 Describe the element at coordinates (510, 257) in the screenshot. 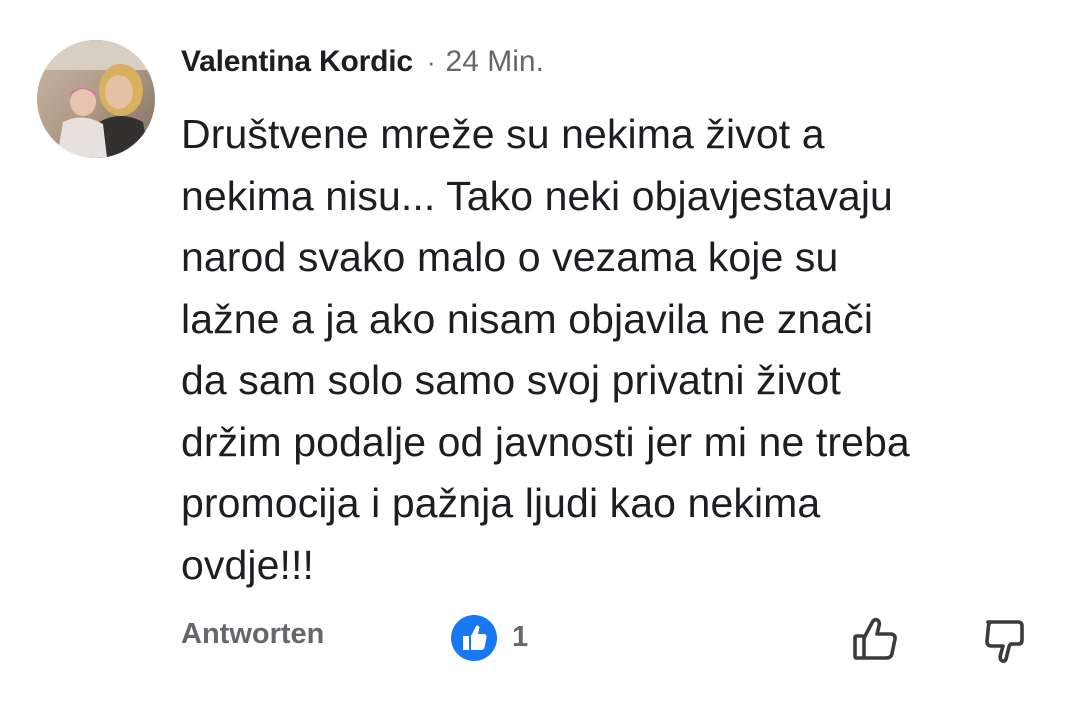

I see `comment-line: narod svako malo o vezama koje su` at that location.